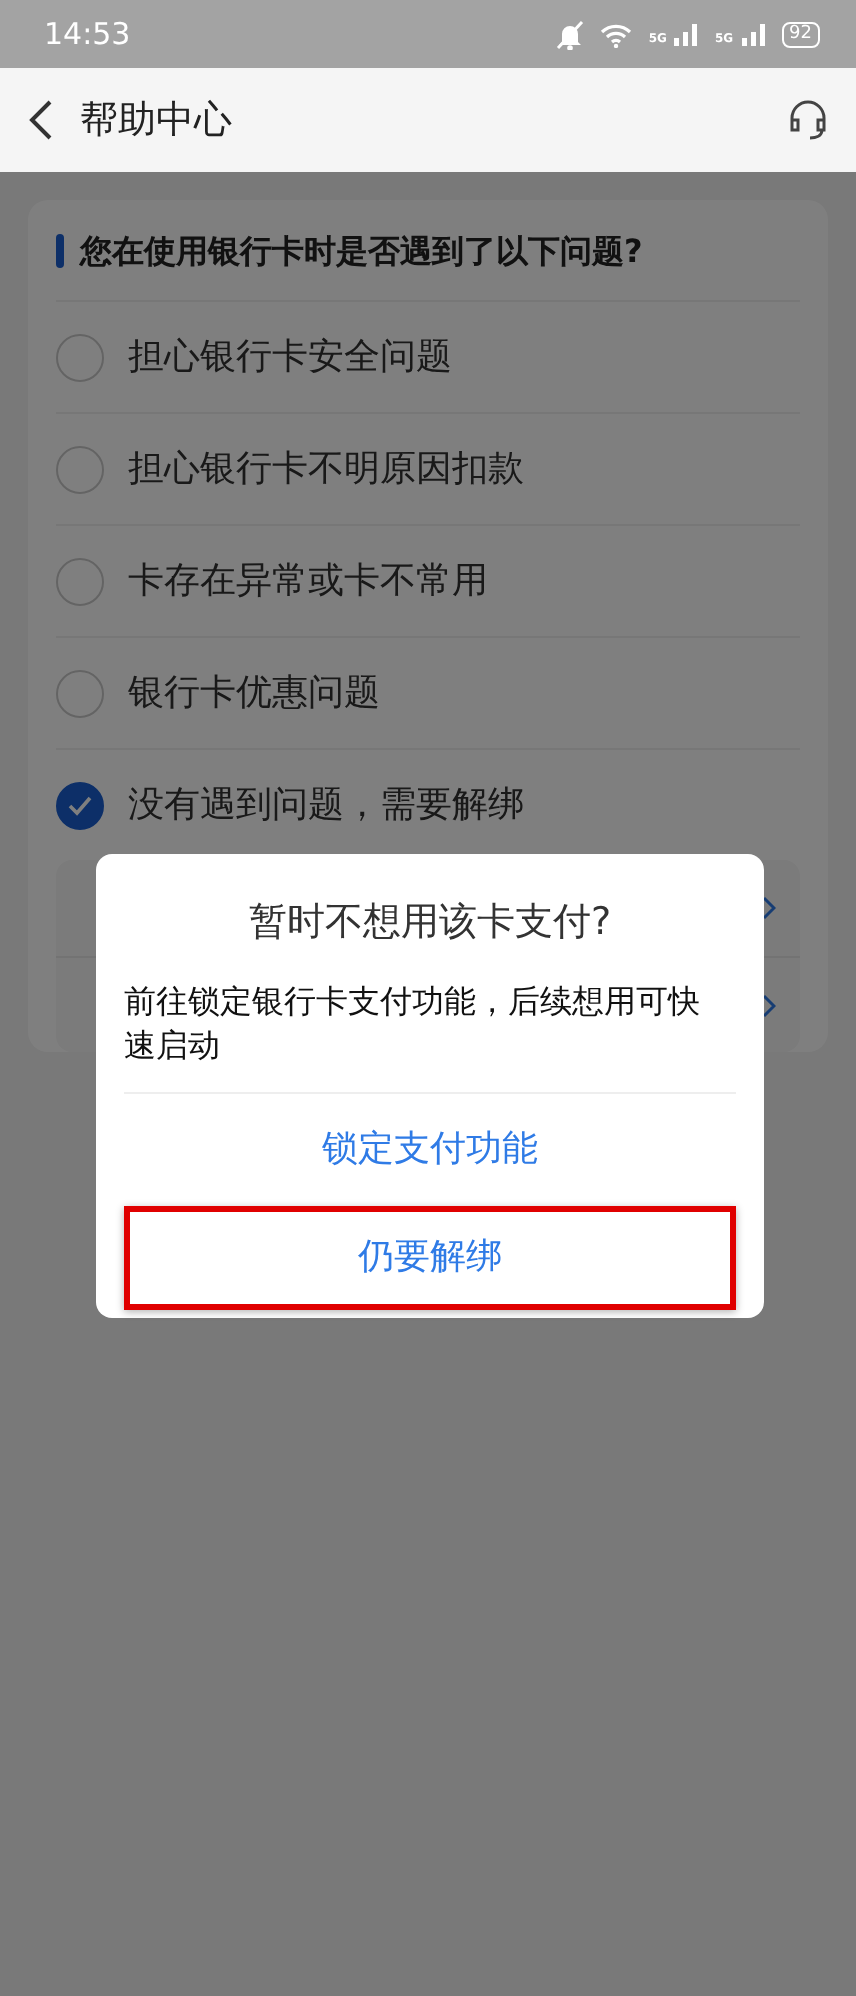 The height and width of the screenshot is (1996, 856). Describe the element at coordinates (326, 806) in the screenshot. I see `option-label: 没有遇到问题，需要解绑` at that location.